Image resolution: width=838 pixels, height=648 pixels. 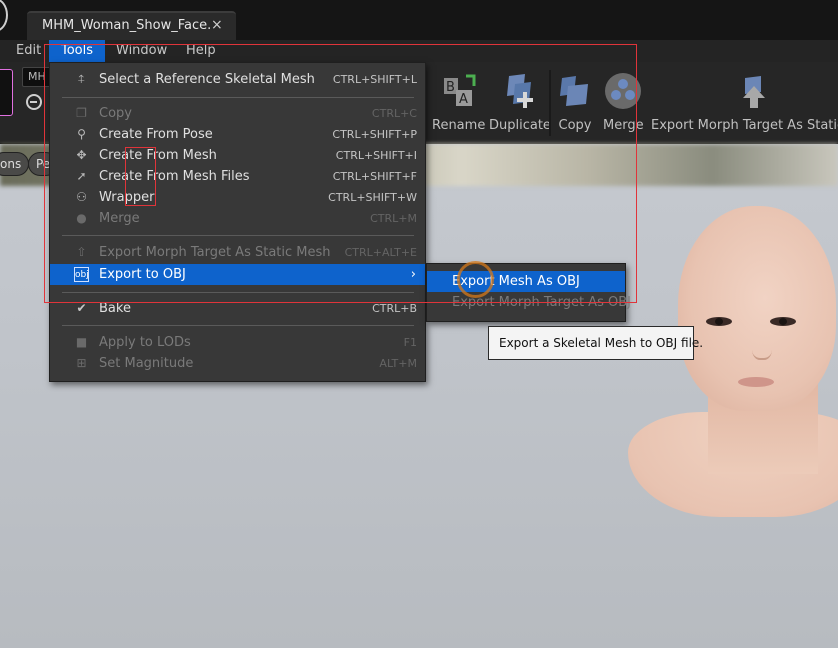 What do you see at coordinates (419, 51) in the screenshot?
I see `menu-bar: Edit Tools Window Help` at bounding box center [419, 51].